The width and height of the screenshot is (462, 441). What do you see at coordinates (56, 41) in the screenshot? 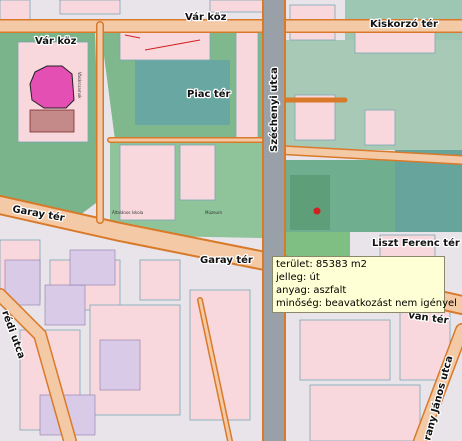
I see `label-var-koz-left: Vár köz` at bounding box center [56, 41].